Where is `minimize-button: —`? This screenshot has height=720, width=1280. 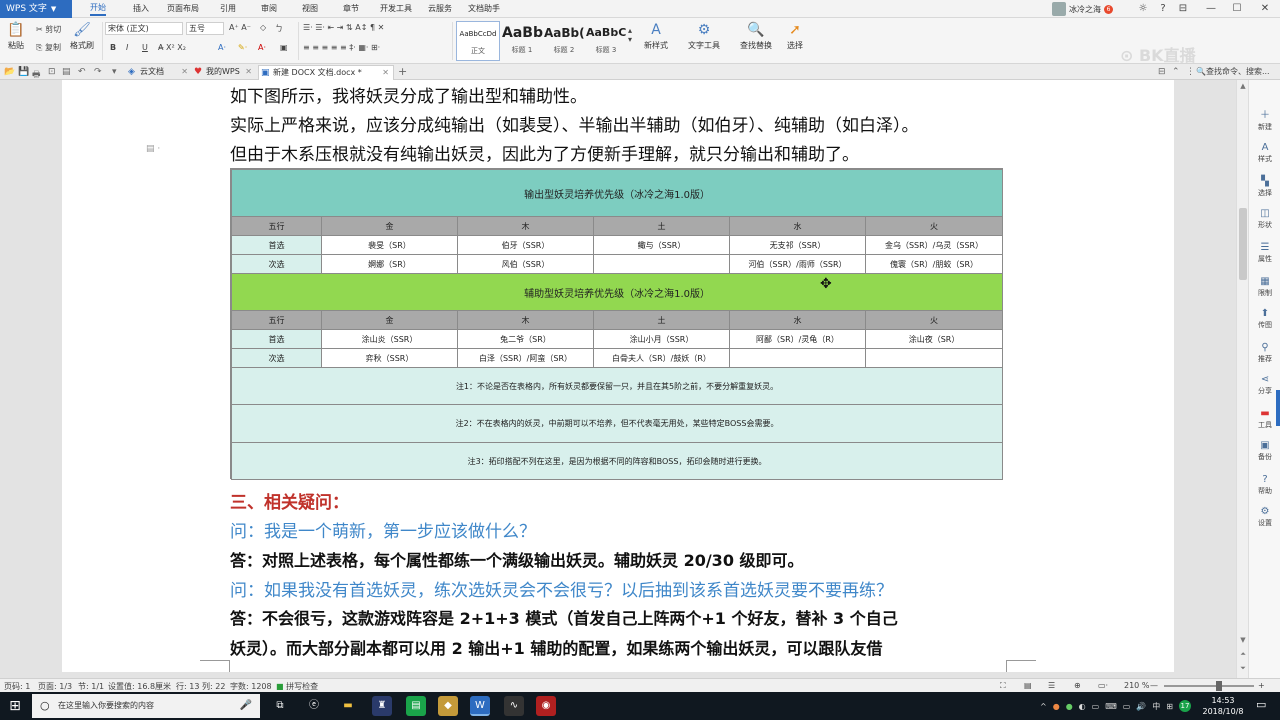 minimize-button: — is located at coordinates (1211, 9).